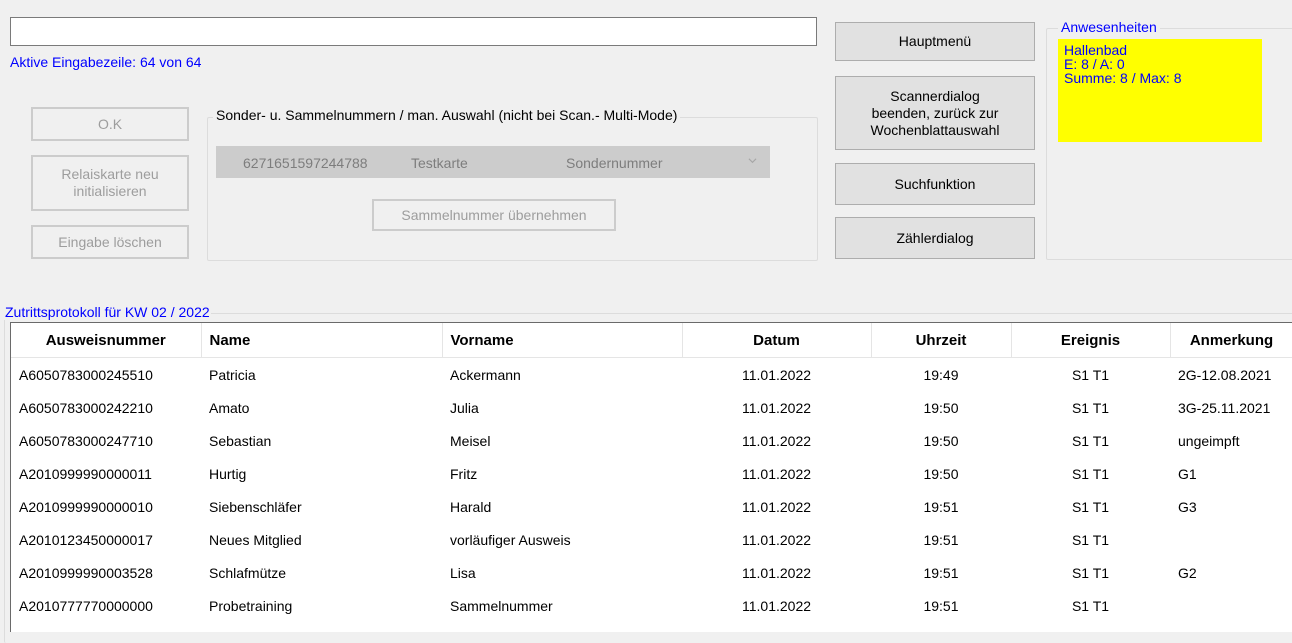 The height and width of the screenshot is (643, 1292). I want to click on cell-vorname: Julia, so click(464, 407).